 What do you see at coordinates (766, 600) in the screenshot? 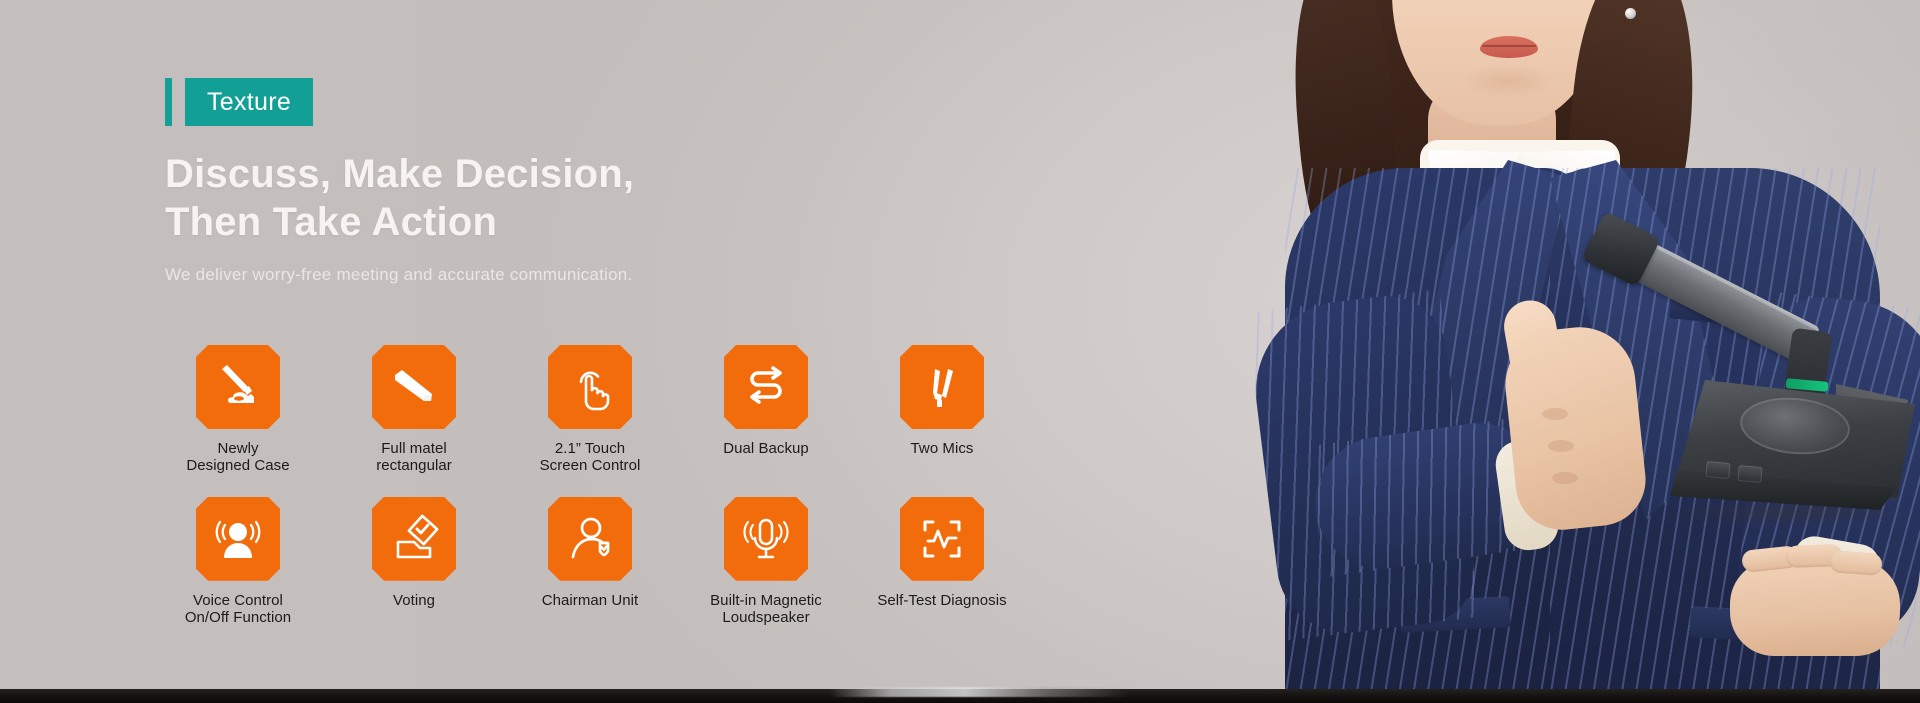
I see `feature-label-line-1: Built-in Magnetic` at bounding box center [766, 600].